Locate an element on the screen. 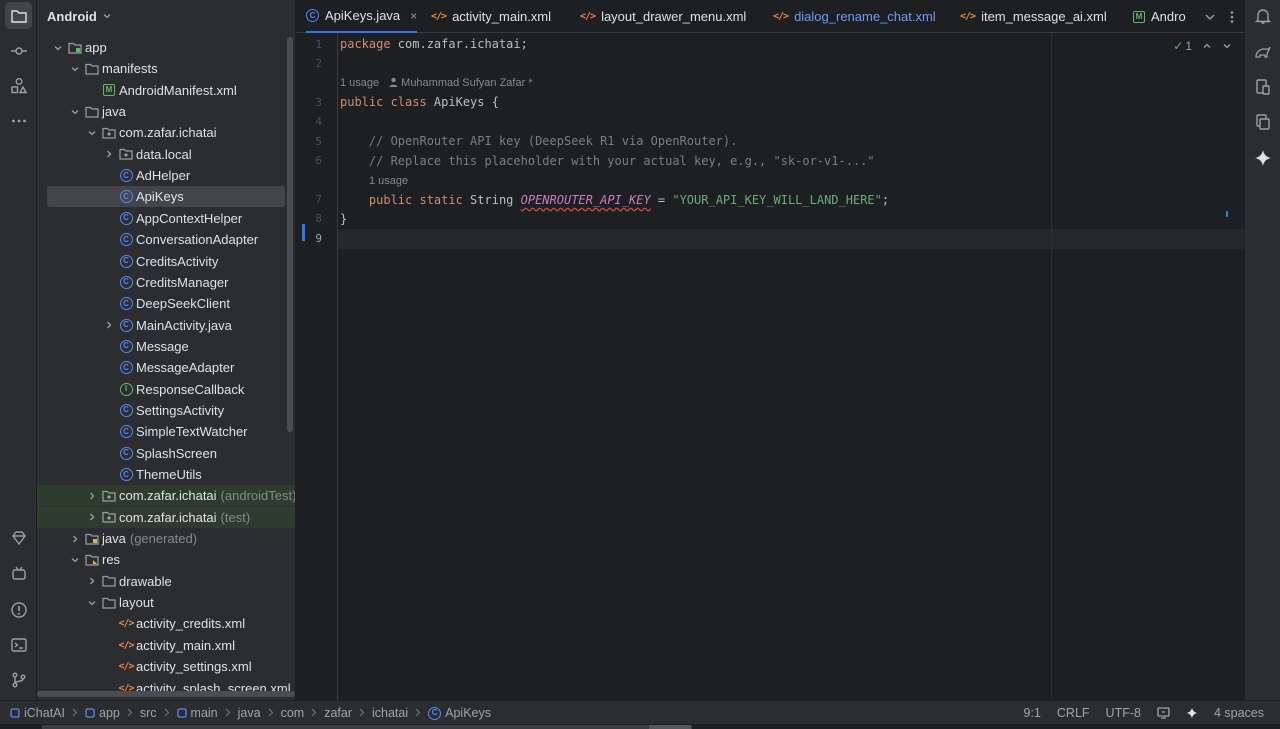 This screenshot has height=729, width=1280. tree-item: C SplashScreen is located at coordinates (166, 453).